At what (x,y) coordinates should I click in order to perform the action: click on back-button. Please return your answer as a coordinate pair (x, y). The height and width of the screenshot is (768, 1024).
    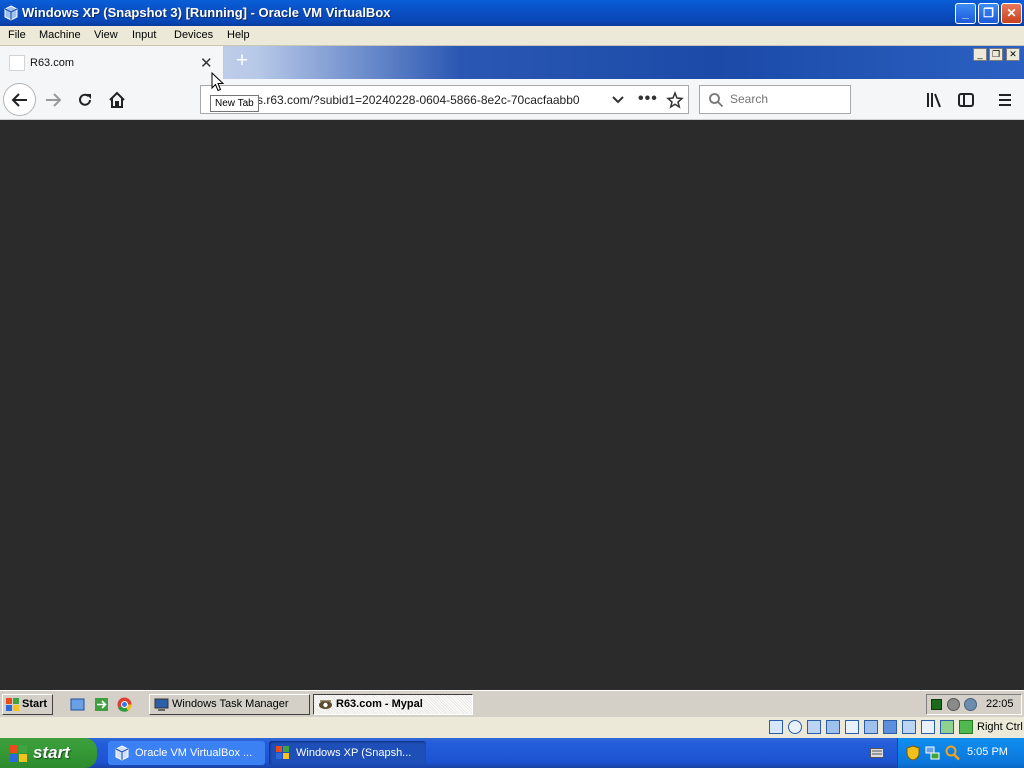
    Looking at the image, I should click on (19, 99).